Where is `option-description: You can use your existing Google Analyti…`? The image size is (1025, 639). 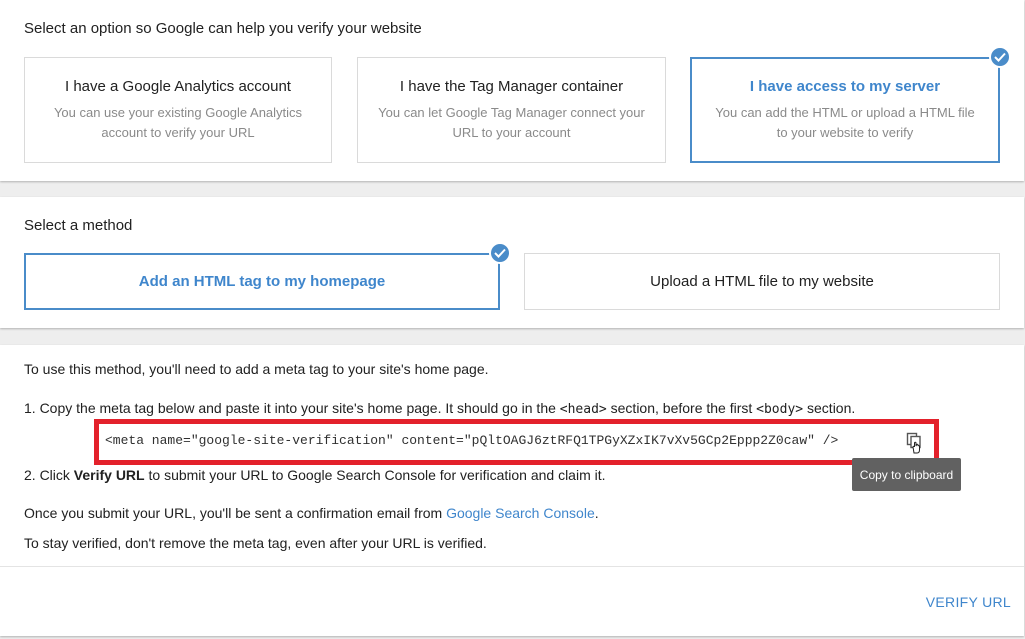 option-description: You can use your existing Google Analyti… is located at coordinates (178, 122).